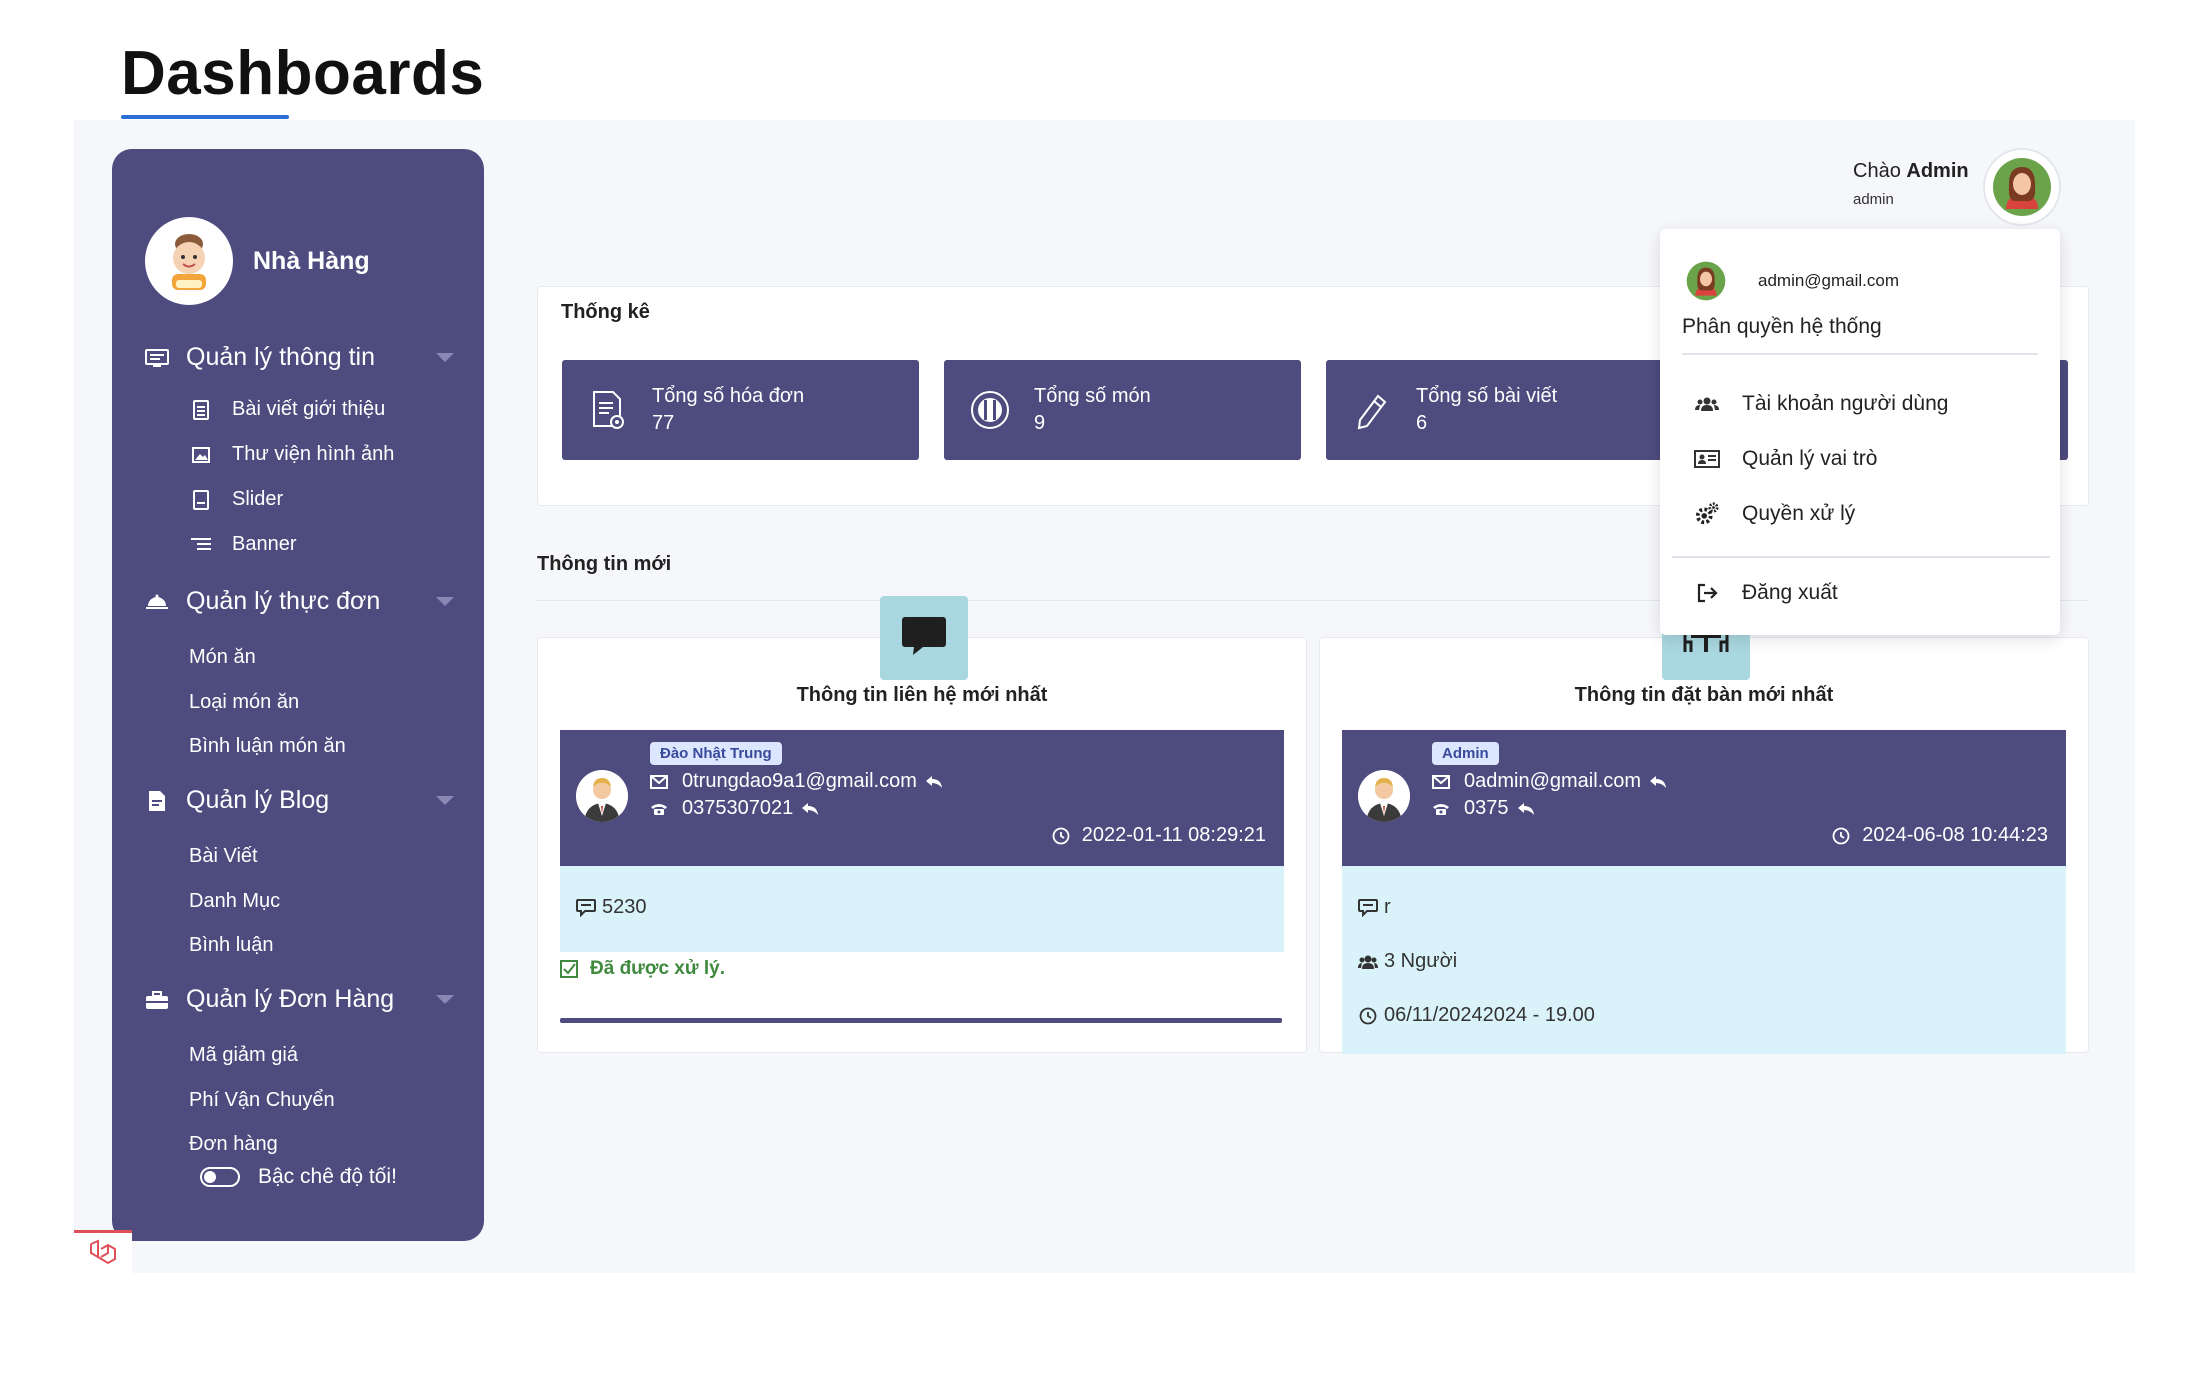  I want to click on booking-people-line: 3 Người, so click(1407, 961).